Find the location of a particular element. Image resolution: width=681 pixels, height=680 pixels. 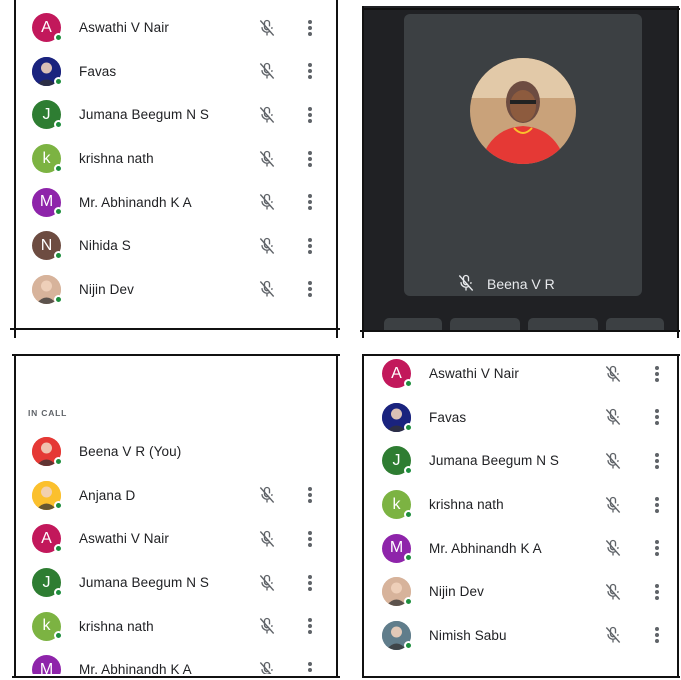

participant-name: Nijin Dev is located at coordinates (456, 592).